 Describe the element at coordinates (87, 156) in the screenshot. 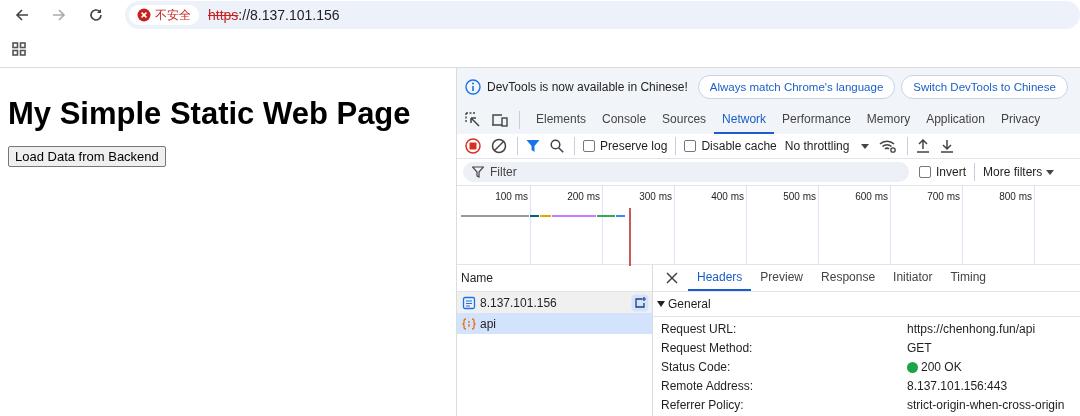

I see `load-data-button: Load Data from Backend` at that location.